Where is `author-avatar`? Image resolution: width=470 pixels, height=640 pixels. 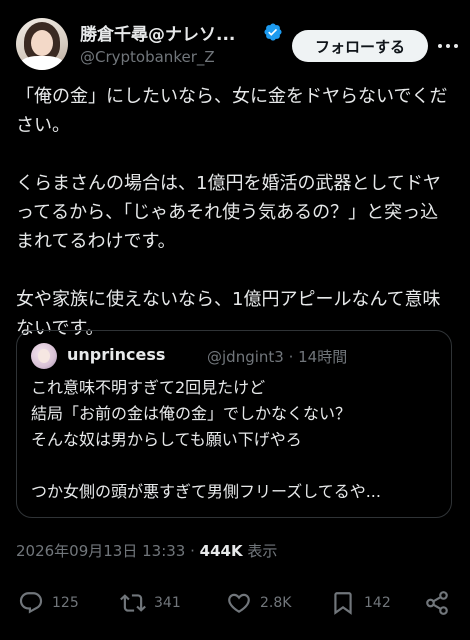 author-avatar is located at coordinates (42, 44).